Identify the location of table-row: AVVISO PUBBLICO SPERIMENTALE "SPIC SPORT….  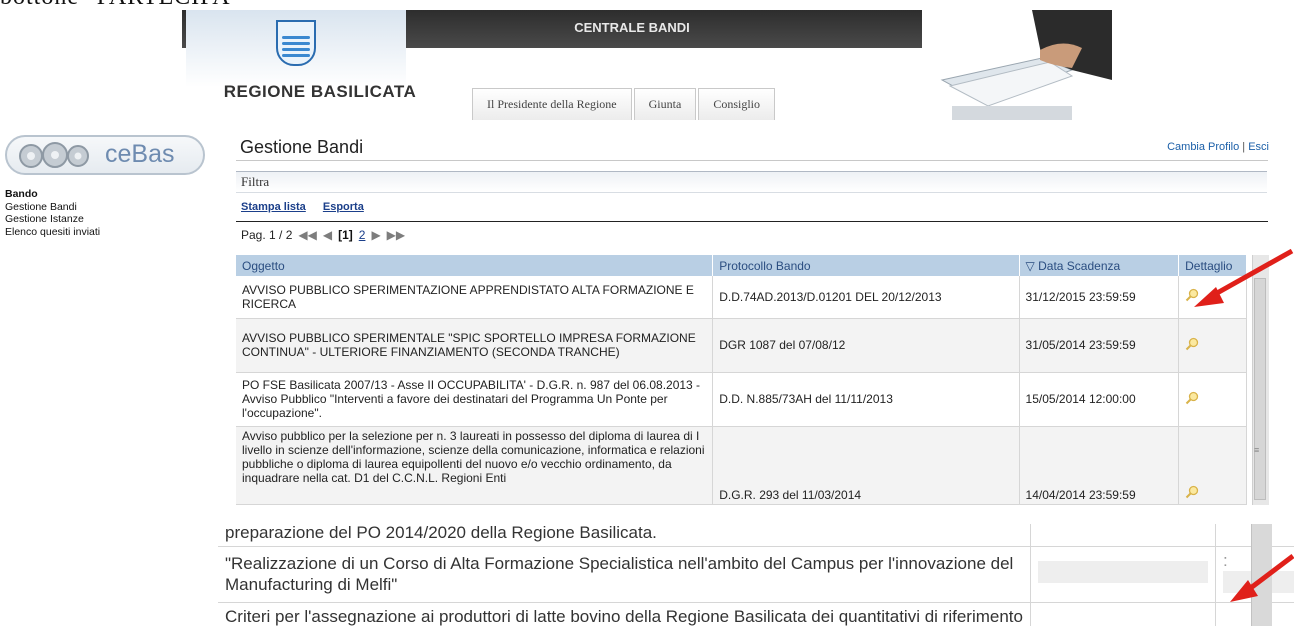
(741, 345).